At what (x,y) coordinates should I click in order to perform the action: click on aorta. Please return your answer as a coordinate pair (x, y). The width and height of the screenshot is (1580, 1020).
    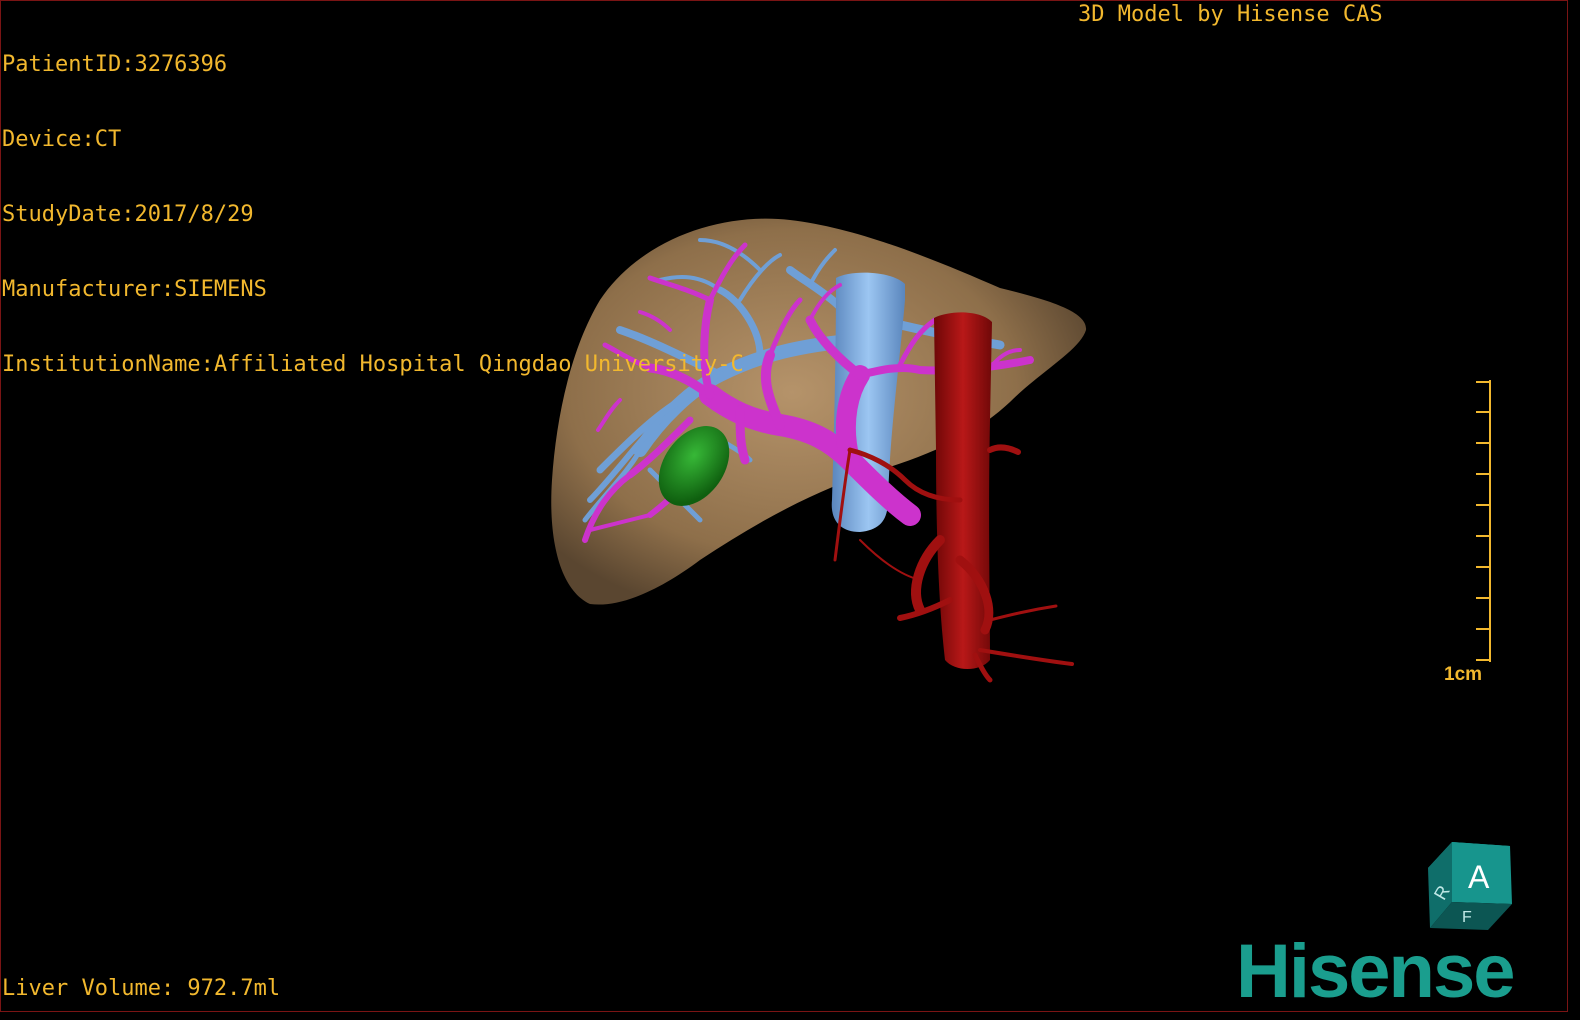
    Looking at the image, I should click on (963, 490).